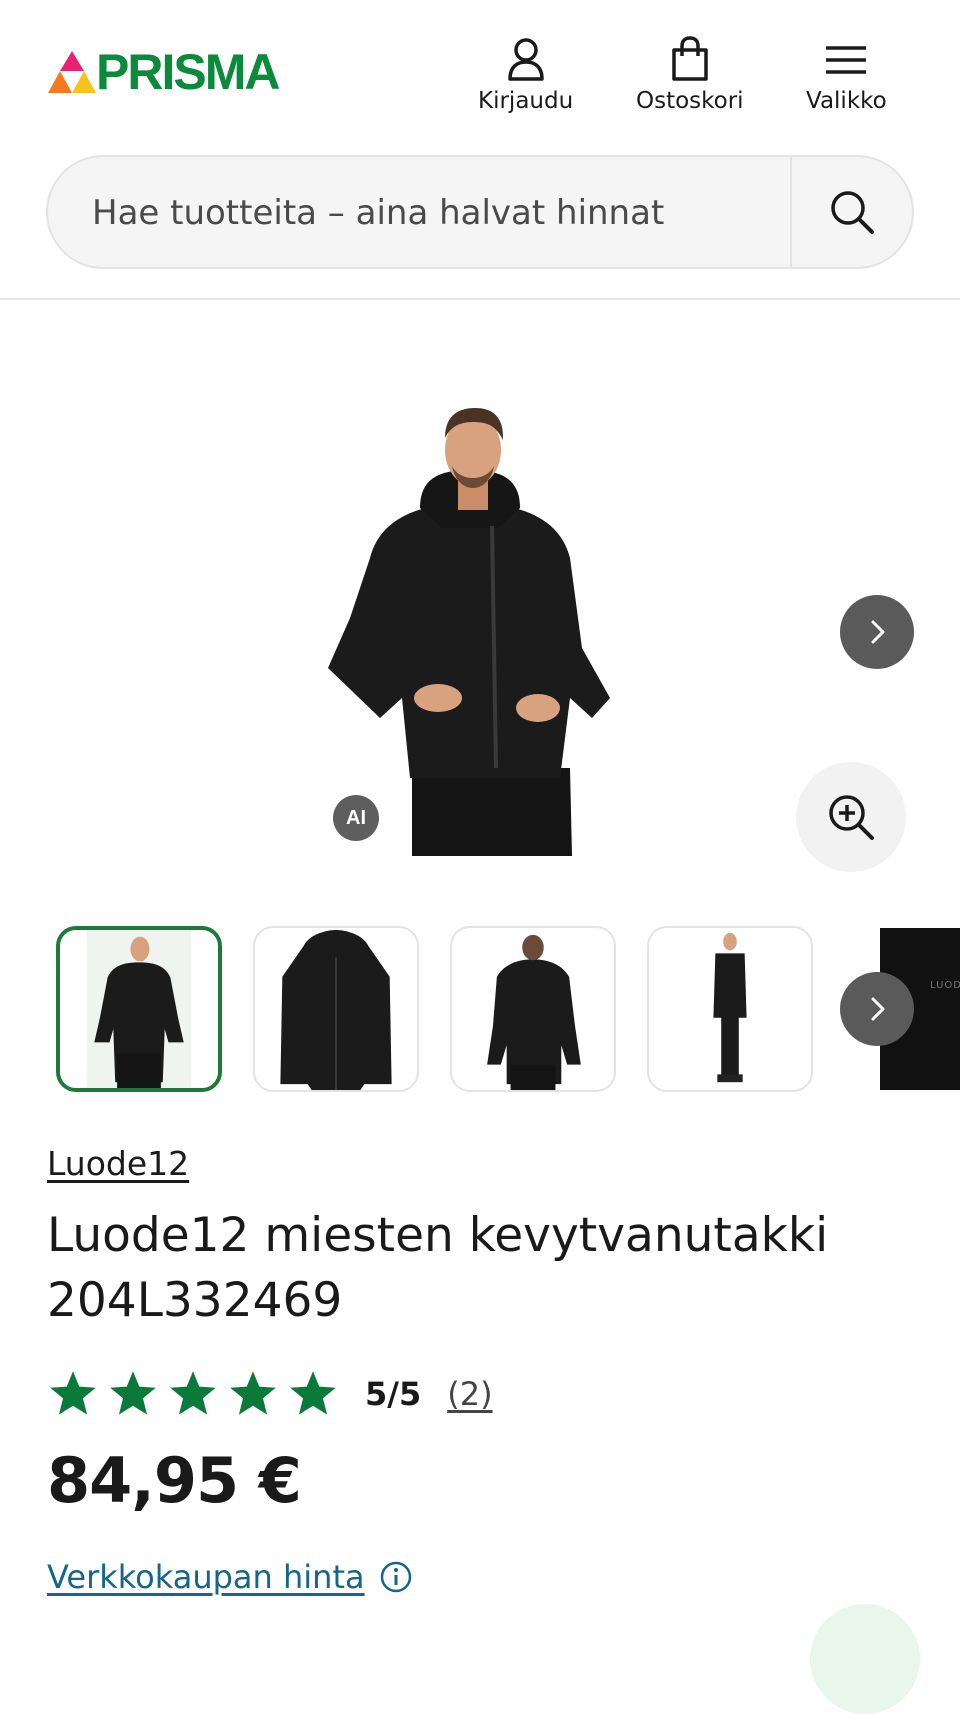 Image resolution: width=960 pixels, height=1714 pixels. Describe the element at coordinates (470, 632) in the screenshot. I see `product-main-image` at that location.